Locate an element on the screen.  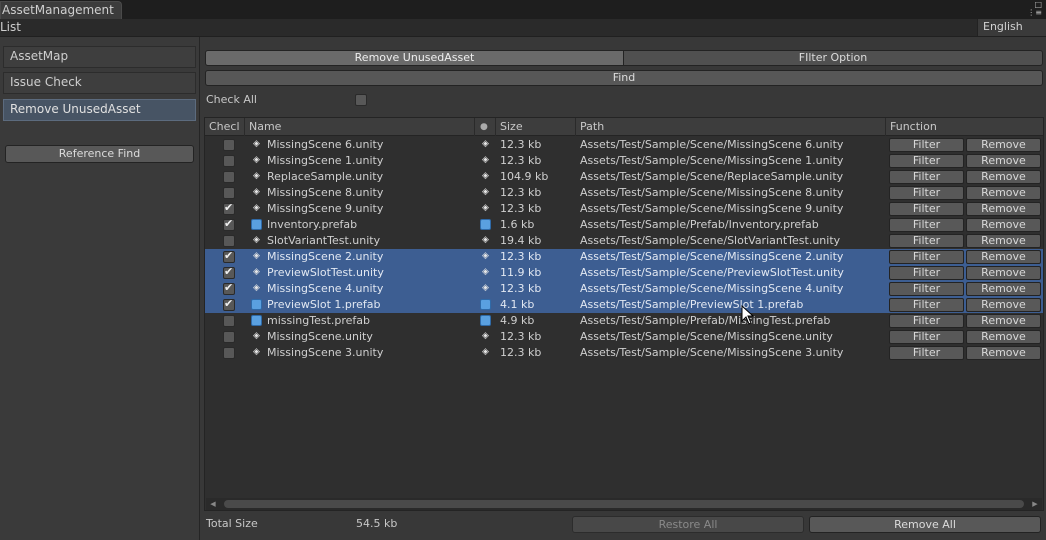
asset-name: MissingScene 4.unity is located at coordinates (325, 288).